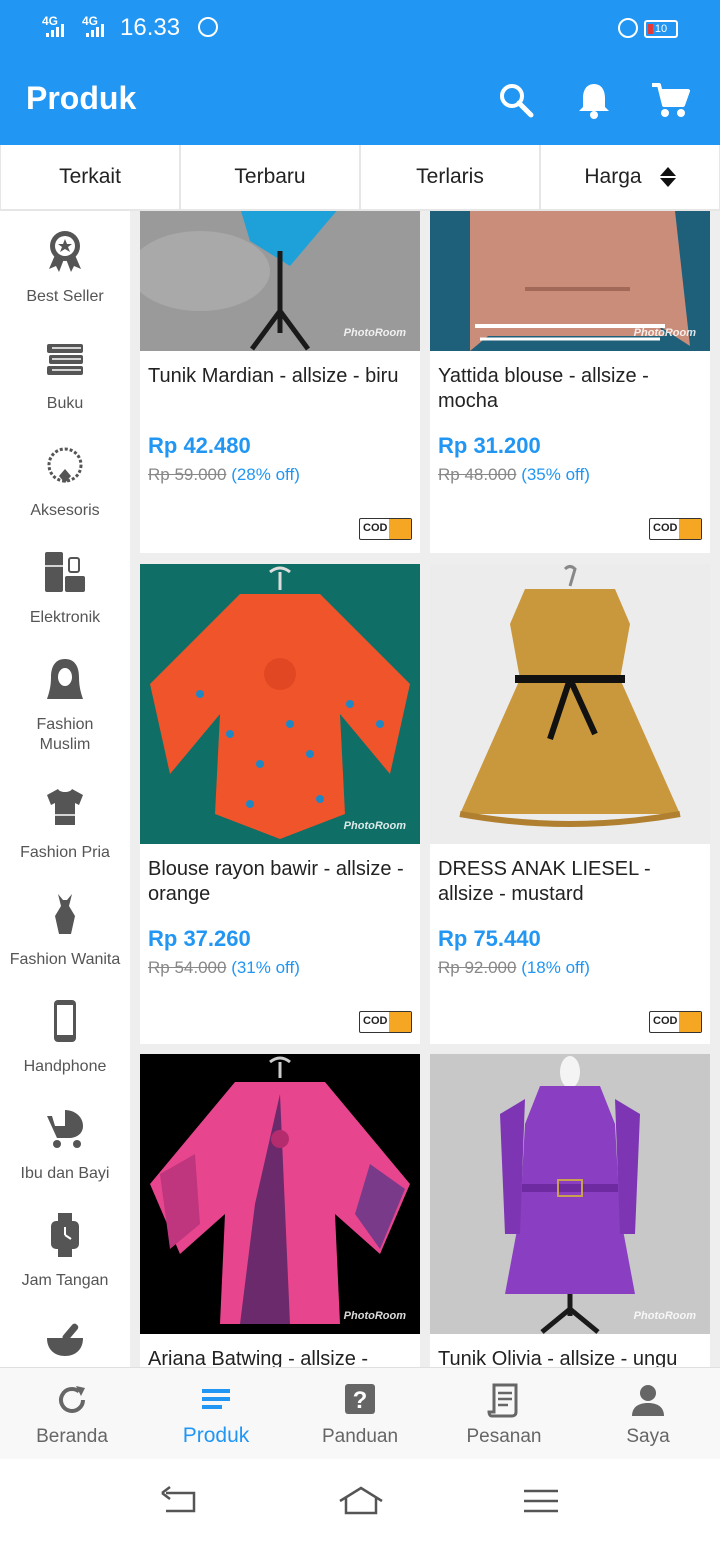 This screenshot has width=720, height=1544. What do you see at coordinates (544, 881) in the screenshot?
I see `product-name: DRESS ANAK LIESEL - allsize - mustard` at bounding box center [544, 881].